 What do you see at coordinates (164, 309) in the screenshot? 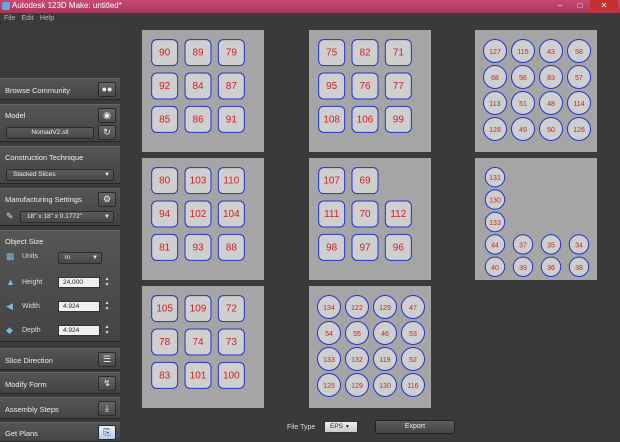
I see `slice-label: 105` at bounding box center [164, 309].